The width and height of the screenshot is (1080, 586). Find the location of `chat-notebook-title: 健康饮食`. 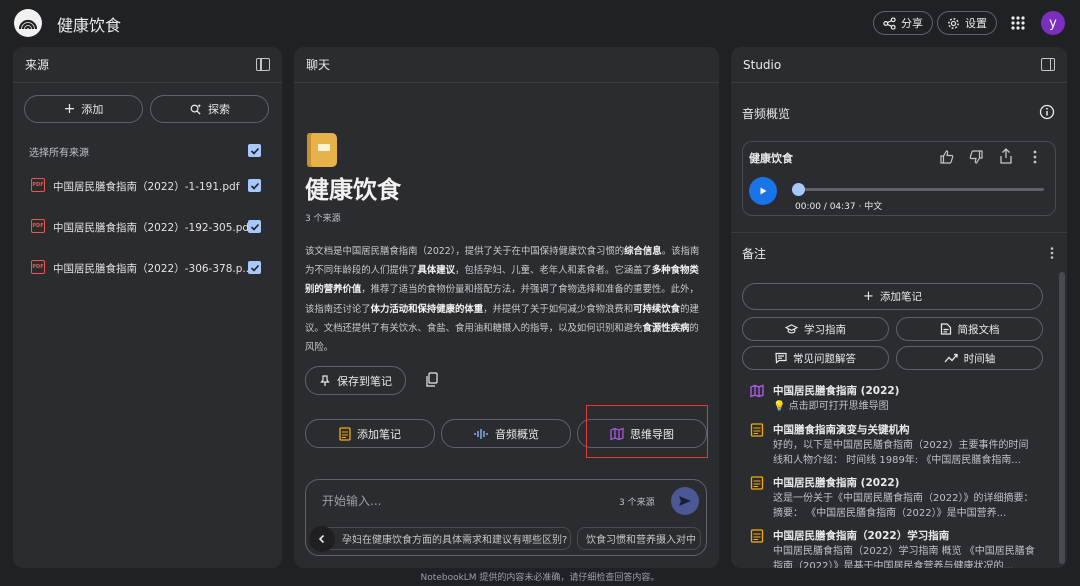

chat-notebook-title: 健康饮食 is located at coordinates (353, 190).